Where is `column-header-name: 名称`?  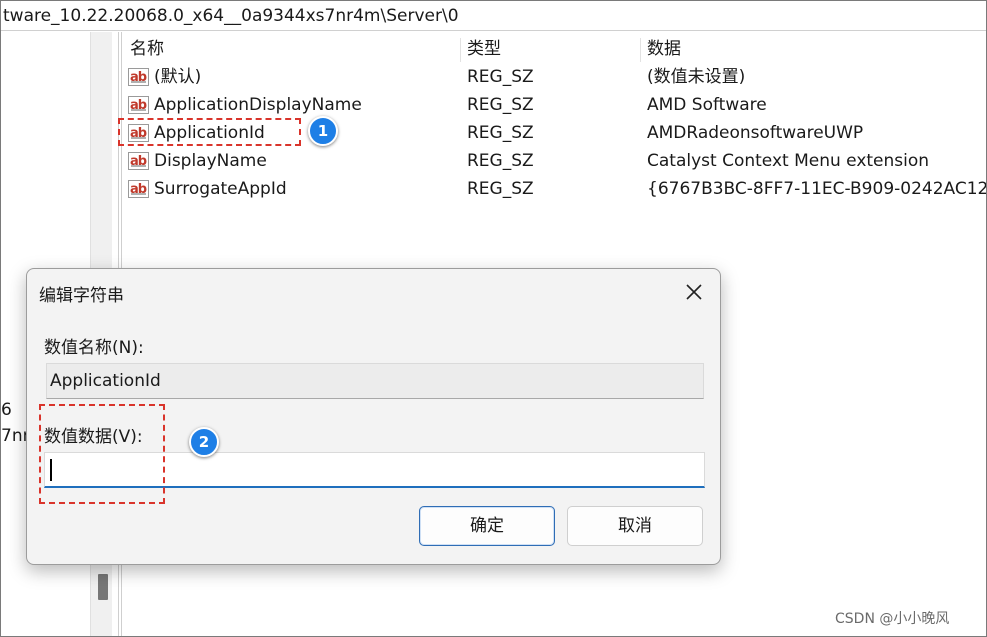
column-header-name: 名称 is located at coordinates (292, 49).